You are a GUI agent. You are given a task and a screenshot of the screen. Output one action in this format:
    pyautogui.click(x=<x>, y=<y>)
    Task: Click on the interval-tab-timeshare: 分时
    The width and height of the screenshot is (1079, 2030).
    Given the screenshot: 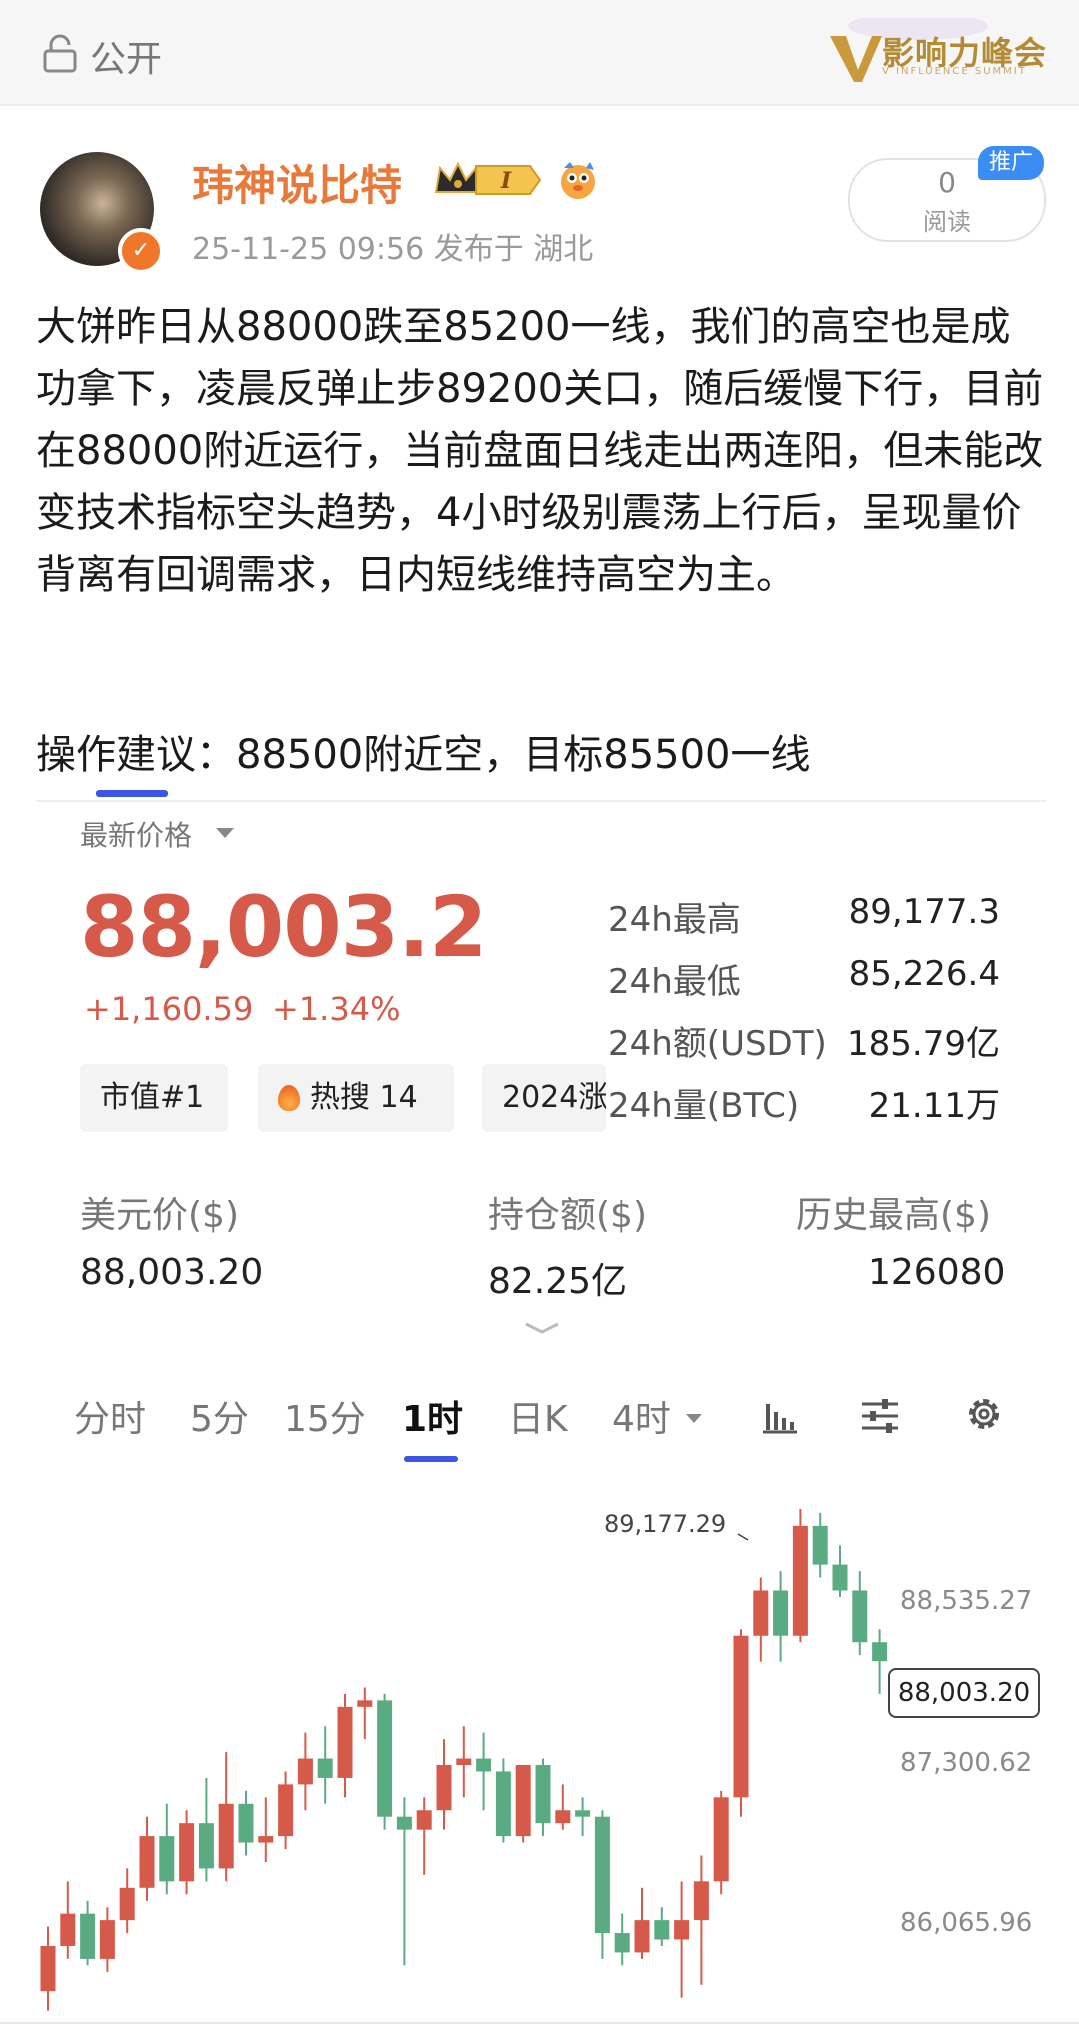 What is the action you would take?
    pyautogui.click(x=110, y=1416)
    